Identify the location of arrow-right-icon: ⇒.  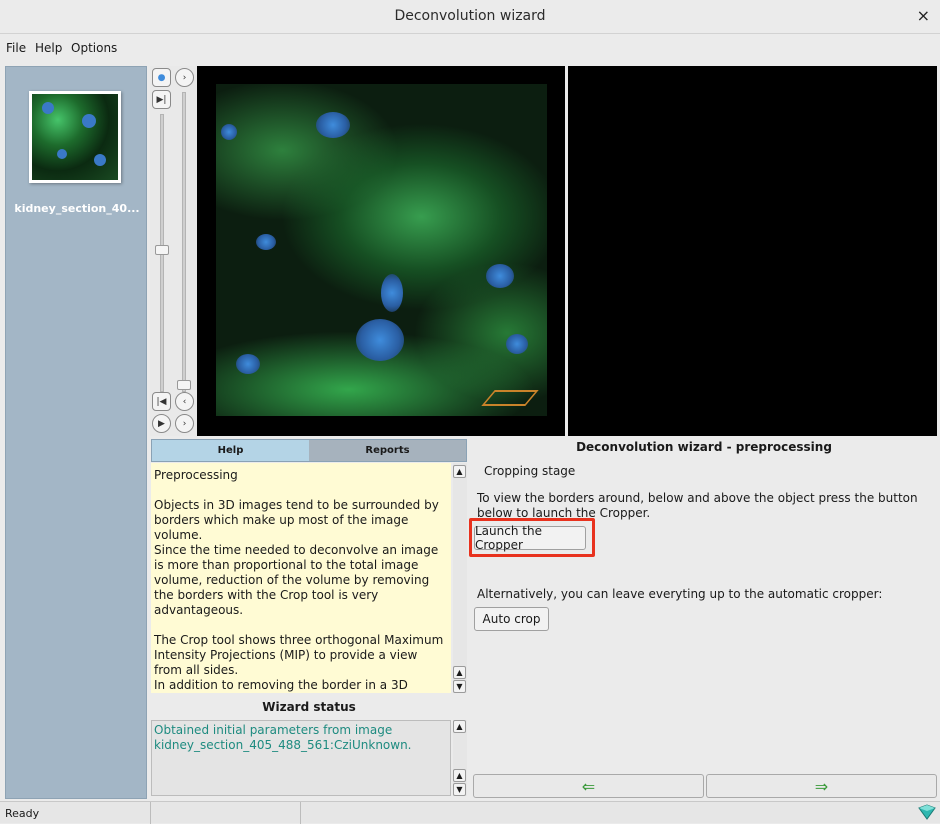
(821, 786).